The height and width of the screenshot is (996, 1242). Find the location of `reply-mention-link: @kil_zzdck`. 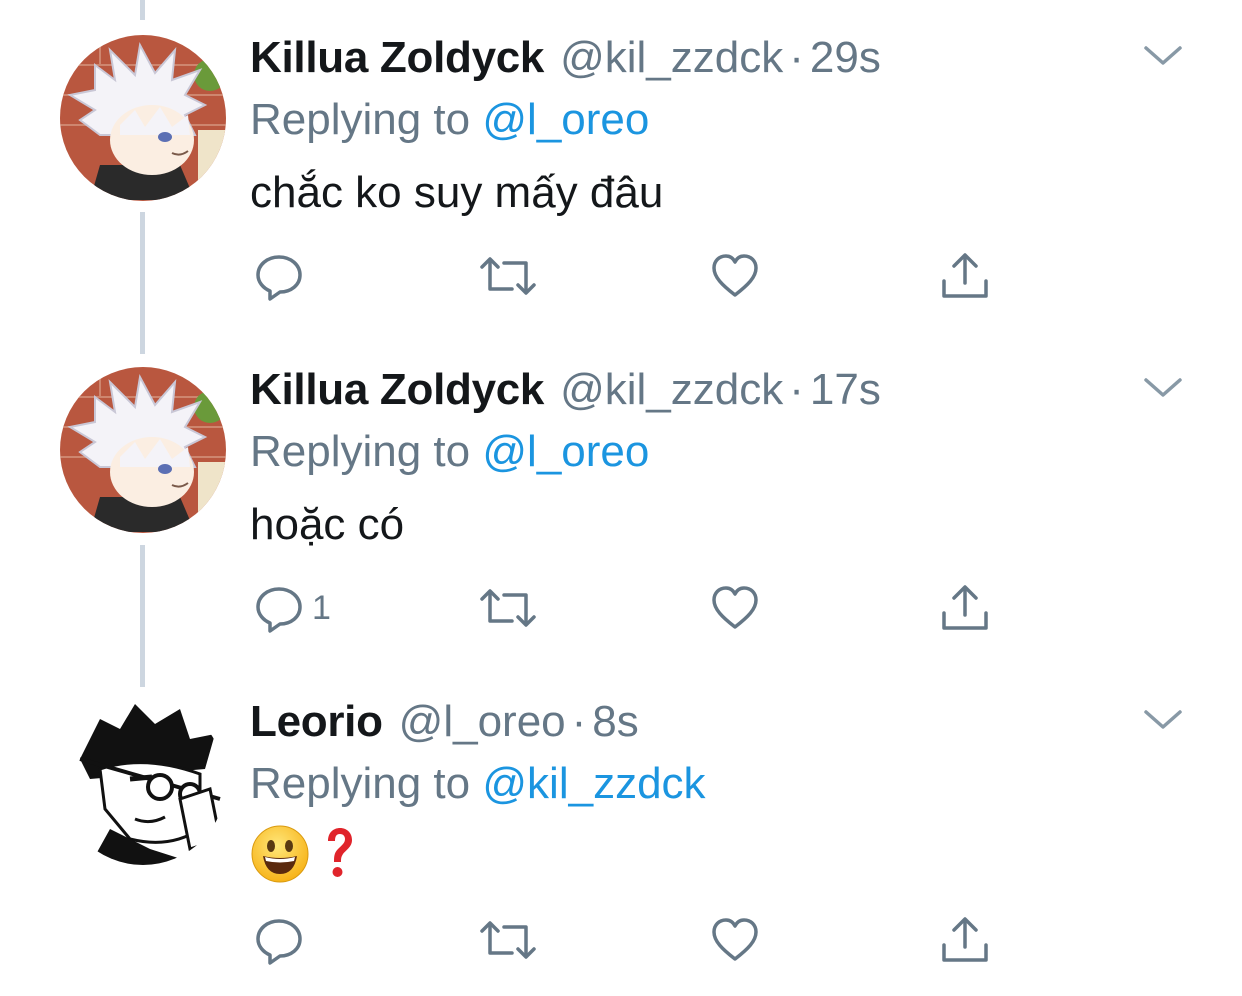

reply-mention-link: @kil_zzdck is located at coordinates (593, 783).